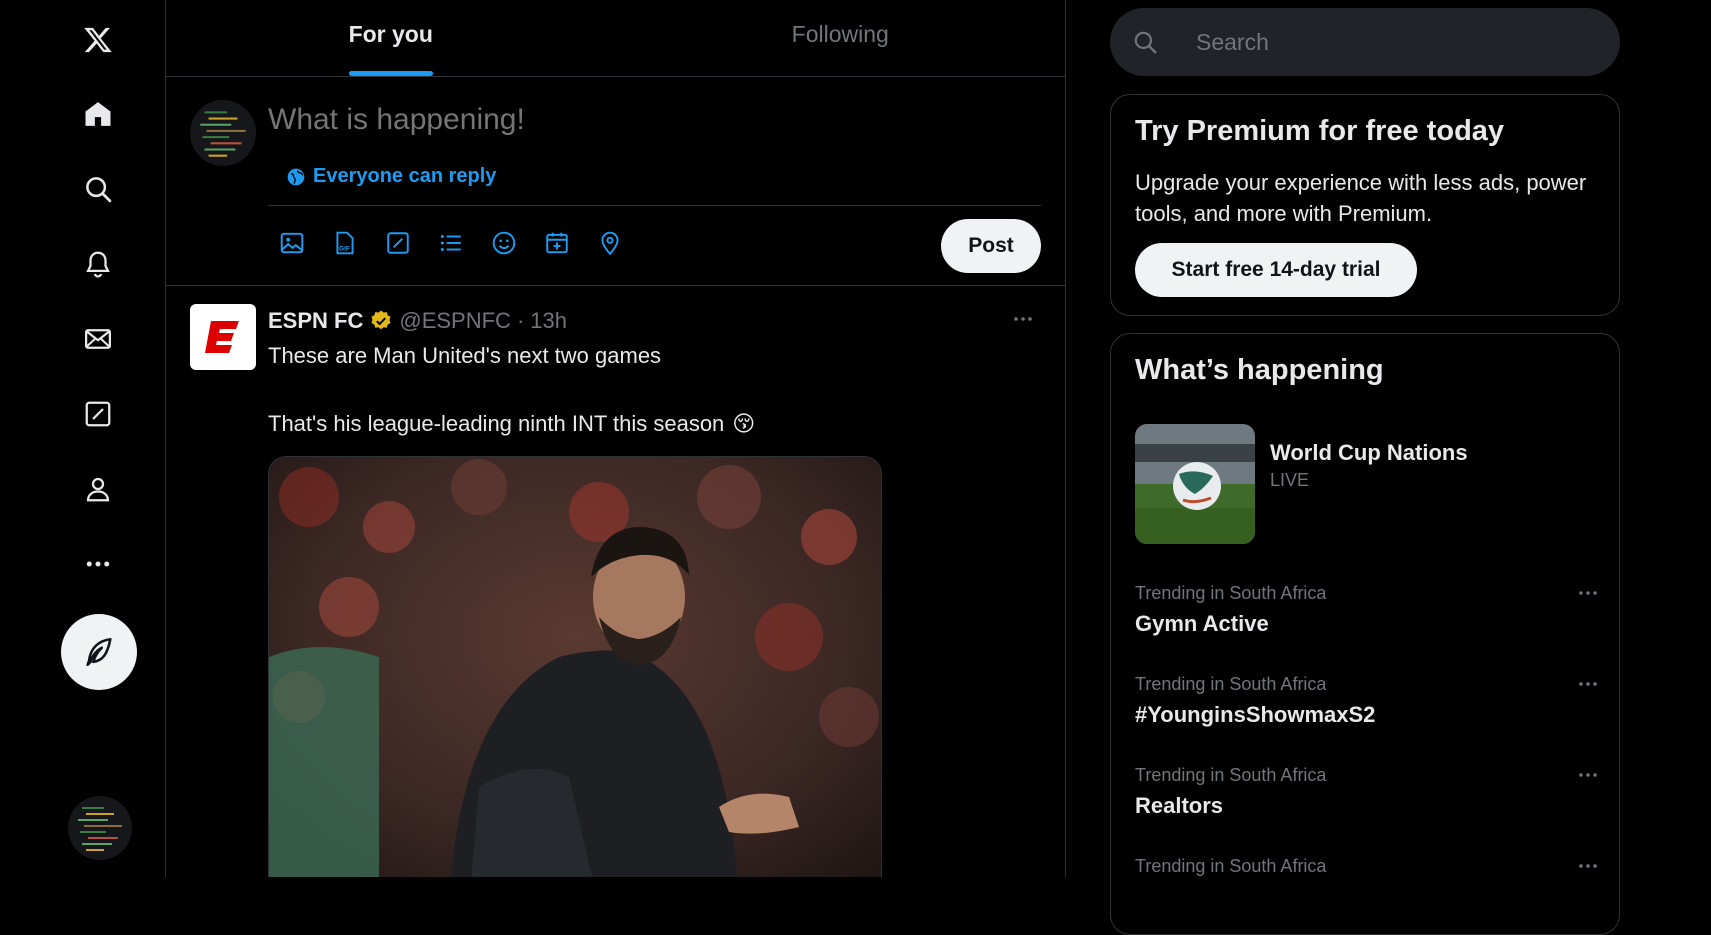 The image size is (1711, 935). I want to click on composer-toolbar: GIF, so click(451, 243).